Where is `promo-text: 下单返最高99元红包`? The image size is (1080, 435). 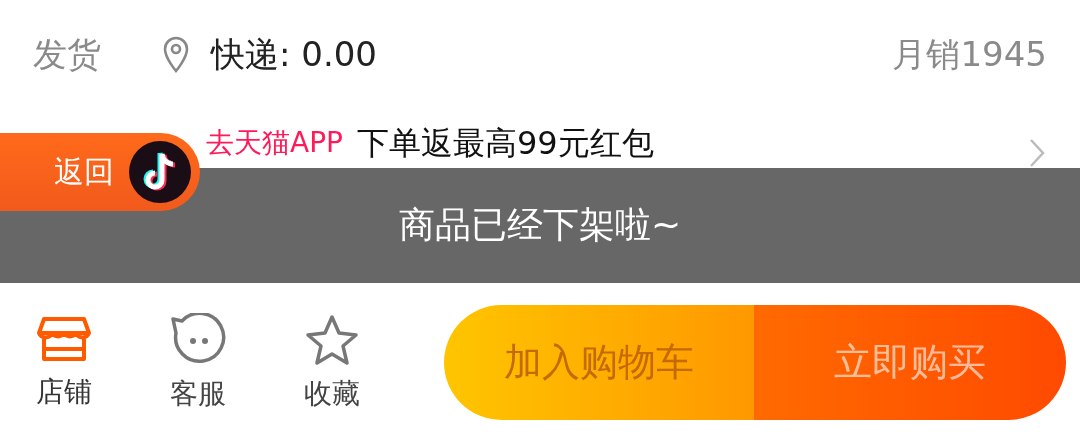 promo-text: 下单返最高99元红包 is located at coordinates (505, 143).